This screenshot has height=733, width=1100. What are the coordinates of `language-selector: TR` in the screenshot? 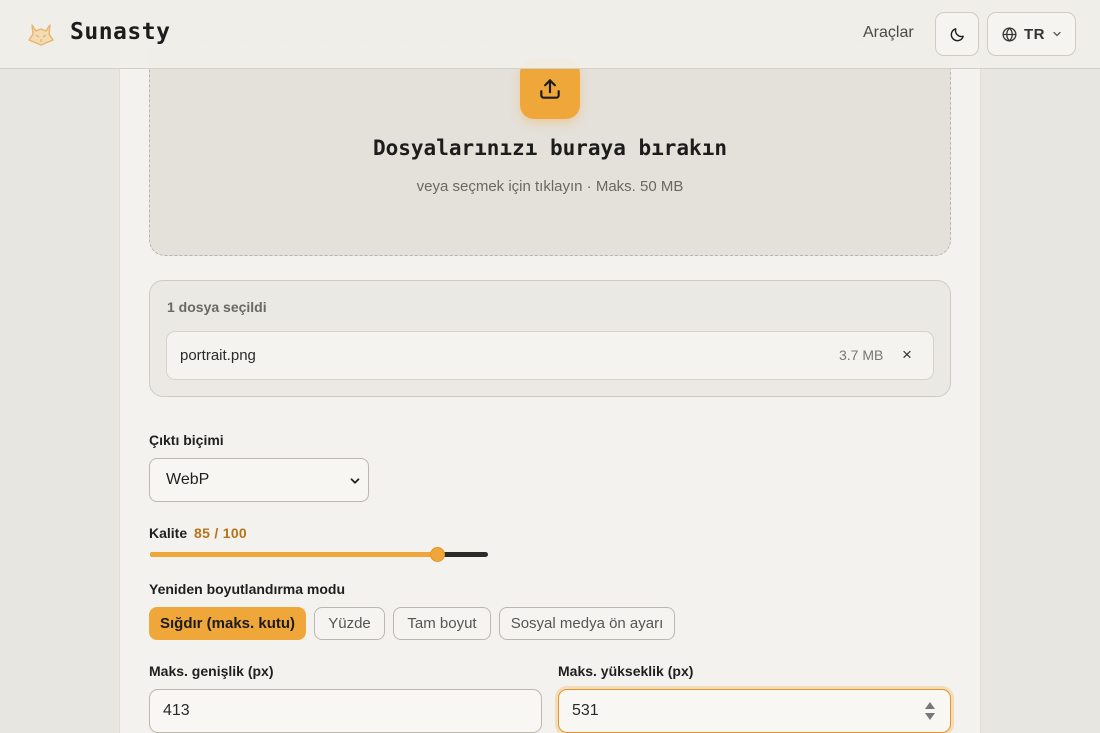 It's located at (1031, 34).